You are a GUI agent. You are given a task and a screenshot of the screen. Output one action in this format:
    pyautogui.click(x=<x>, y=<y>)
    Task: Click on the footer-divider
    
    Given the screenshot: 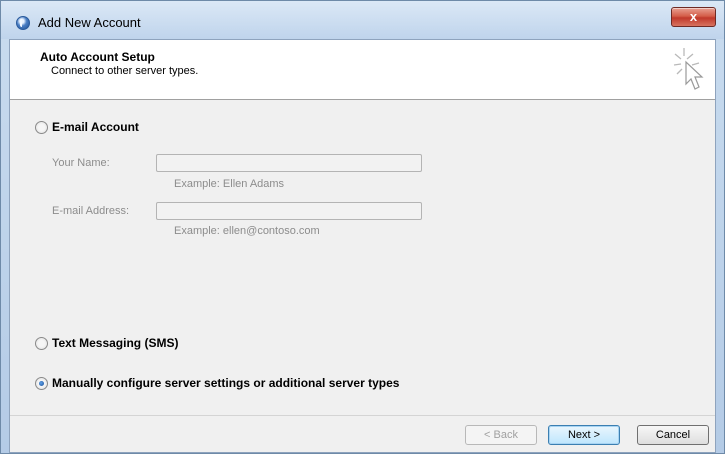 What is the action you would take?
    pyautogui.click(x=362, y=415)
    